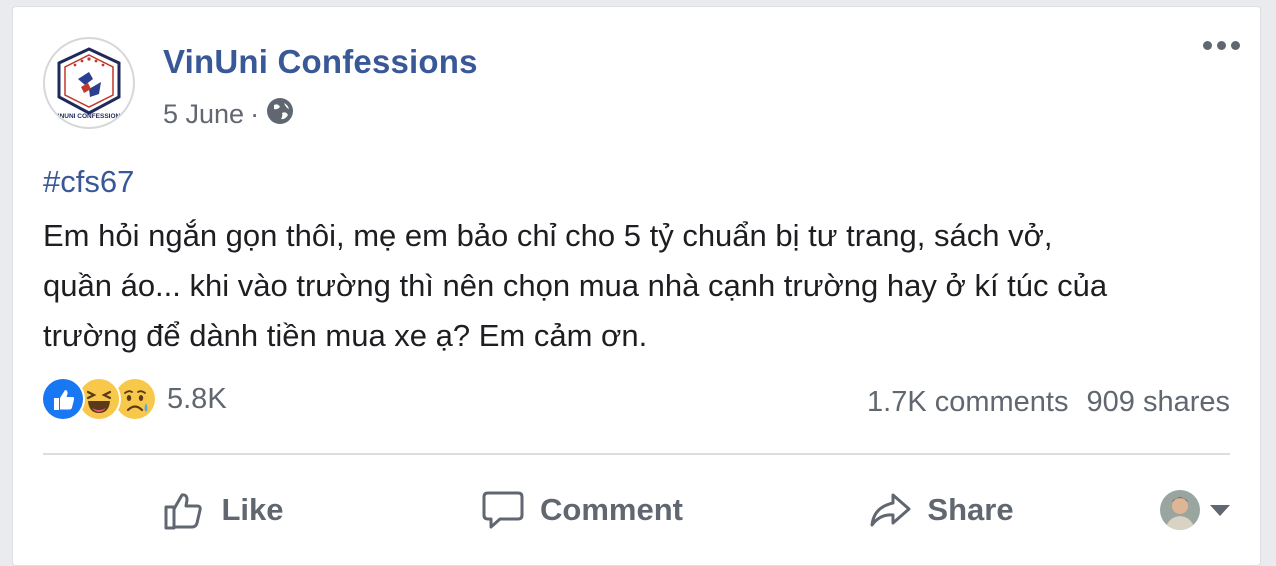 This screenshot has width=1276, height=566. I want to click on like-button: Like, so click(222, 510).